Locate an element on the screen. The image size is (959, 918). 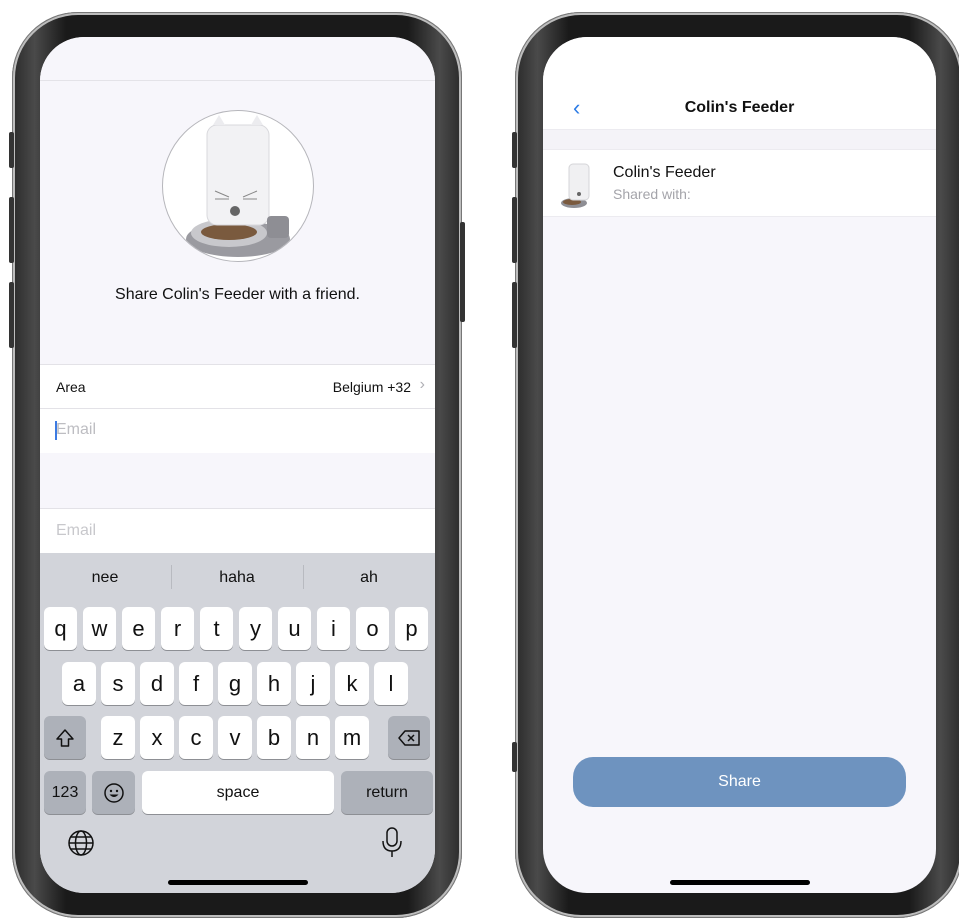
space-key: space is located at coordinates (238, 792).